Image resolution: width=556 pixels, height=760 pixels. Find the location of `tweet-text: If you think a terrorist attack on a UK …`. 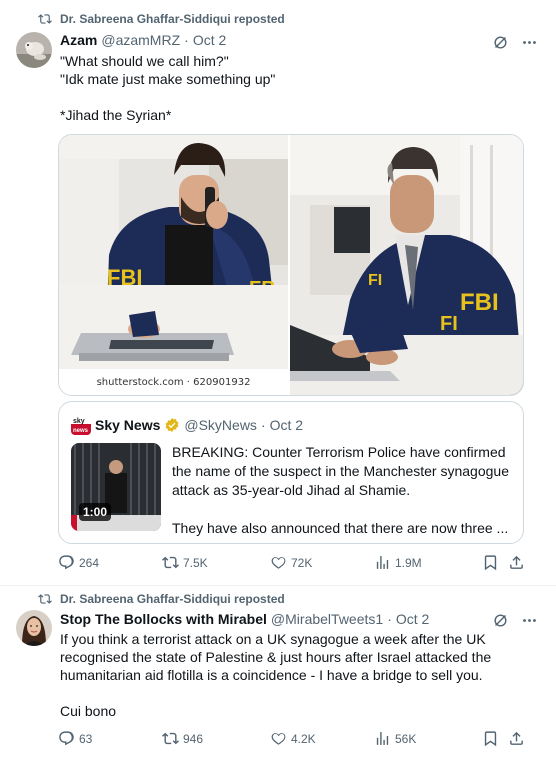

tweet-text: If you think a terrorist attack on a UK … is located at coordinates (275, 675).